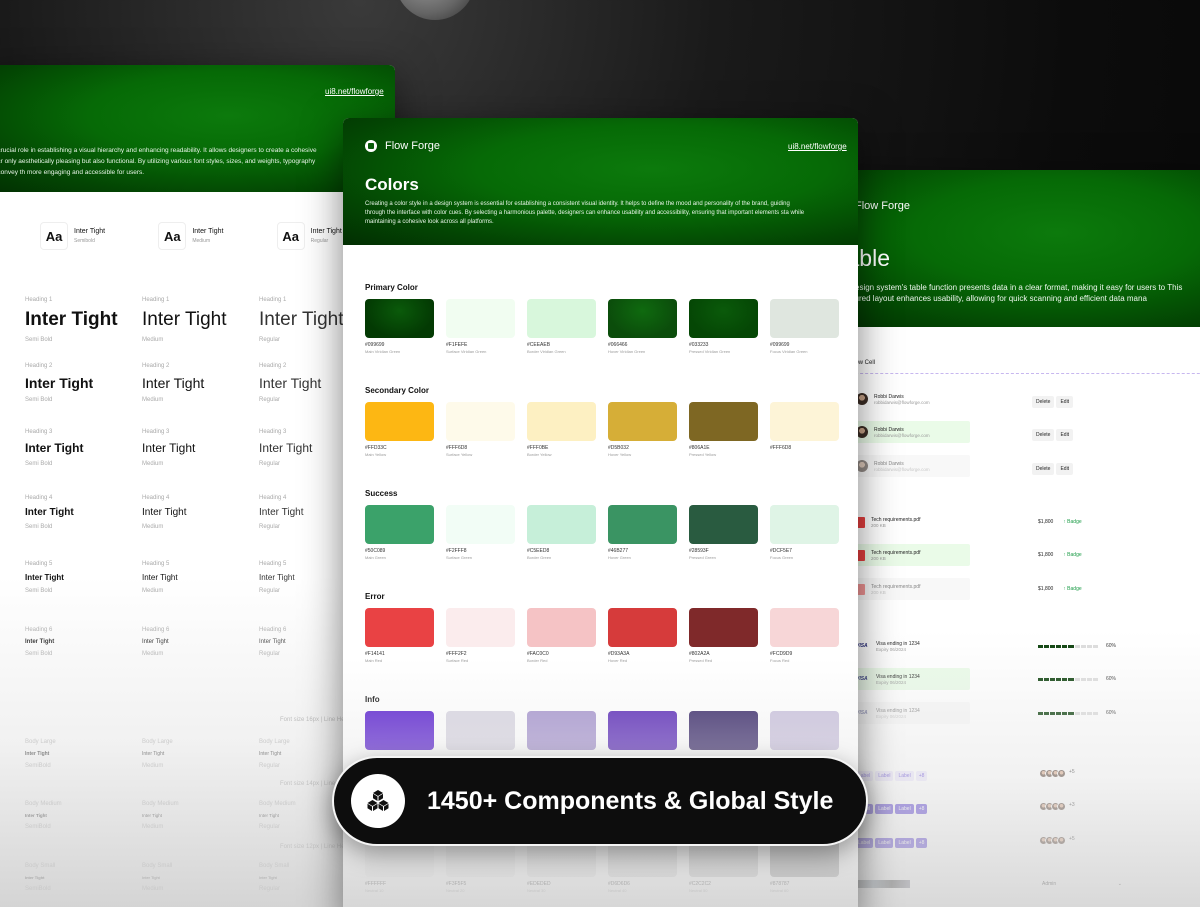 The width and height of the screenshot is (1200, 907). What do you see at coordinates (702, 557) in the screenshot?
I see `swatch-name: Pressed Green` at bounding box center [702, 557].